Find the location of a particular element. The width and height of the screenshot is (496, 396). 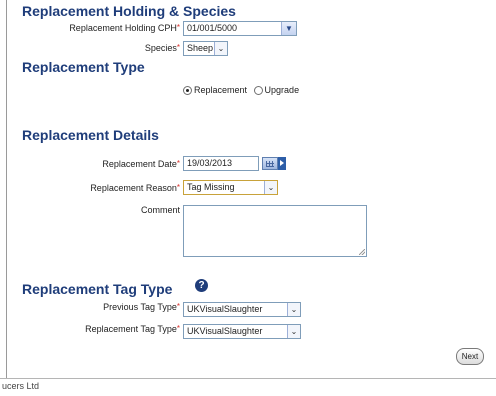

replacement-reason-select: Tag Missing ⌄ is located at coordinates (230, 187).